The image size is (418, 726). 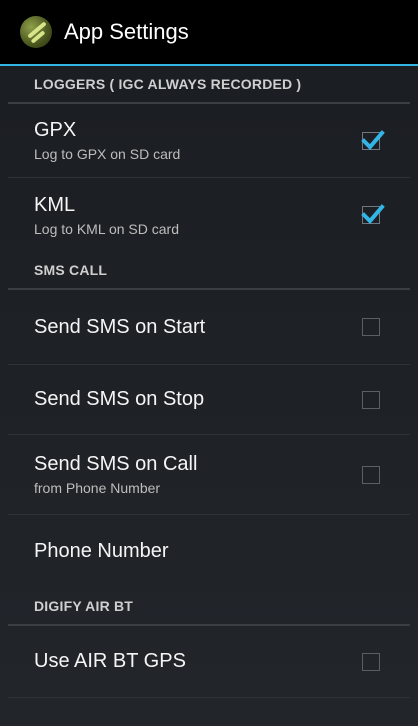 I want to click on gpx-checkbox, so click(x=373, y=139).